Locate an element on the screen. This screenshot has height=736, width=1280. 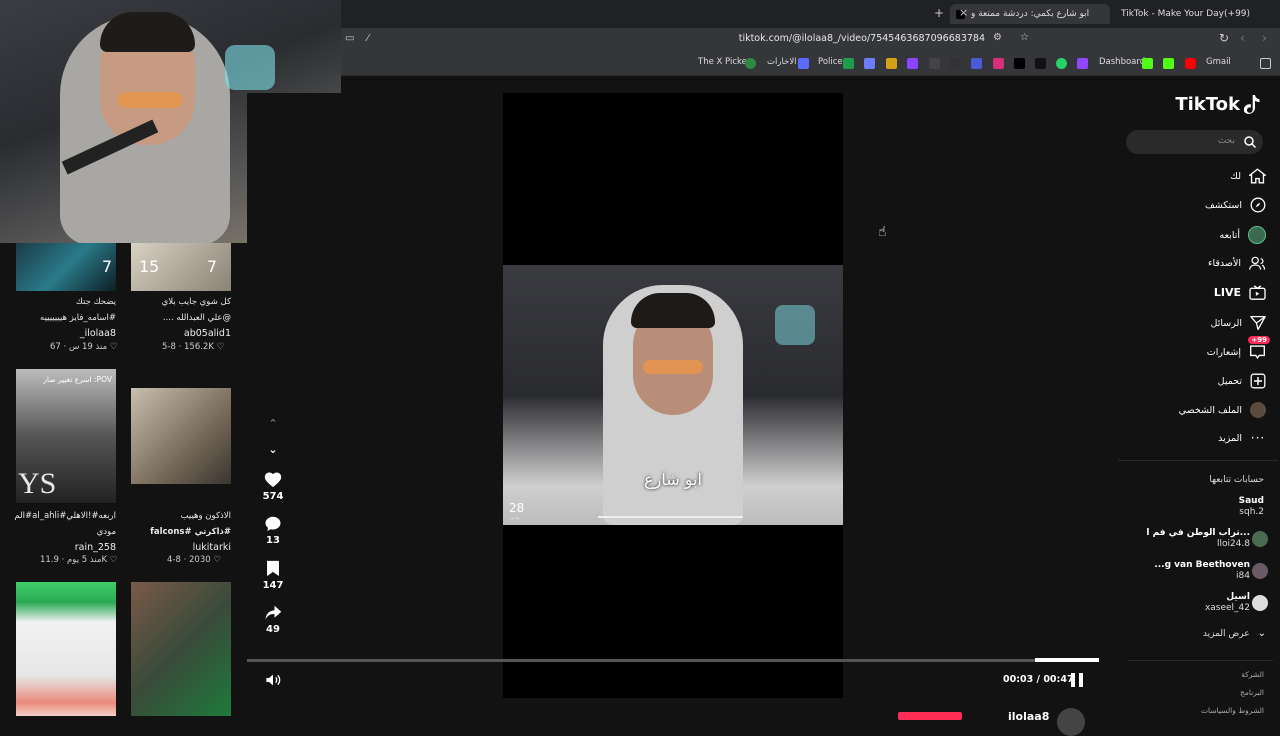
instagram-icon is located at coordinates (998, 63).